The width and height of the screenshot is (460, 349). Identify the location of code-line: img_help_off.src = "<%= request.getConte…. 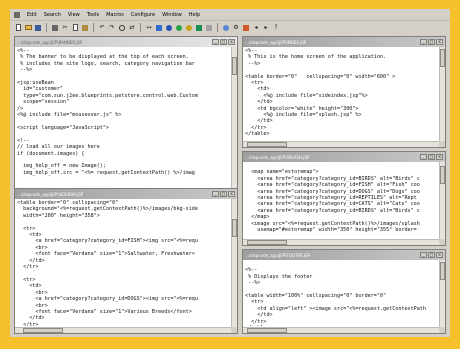
(106, 172).